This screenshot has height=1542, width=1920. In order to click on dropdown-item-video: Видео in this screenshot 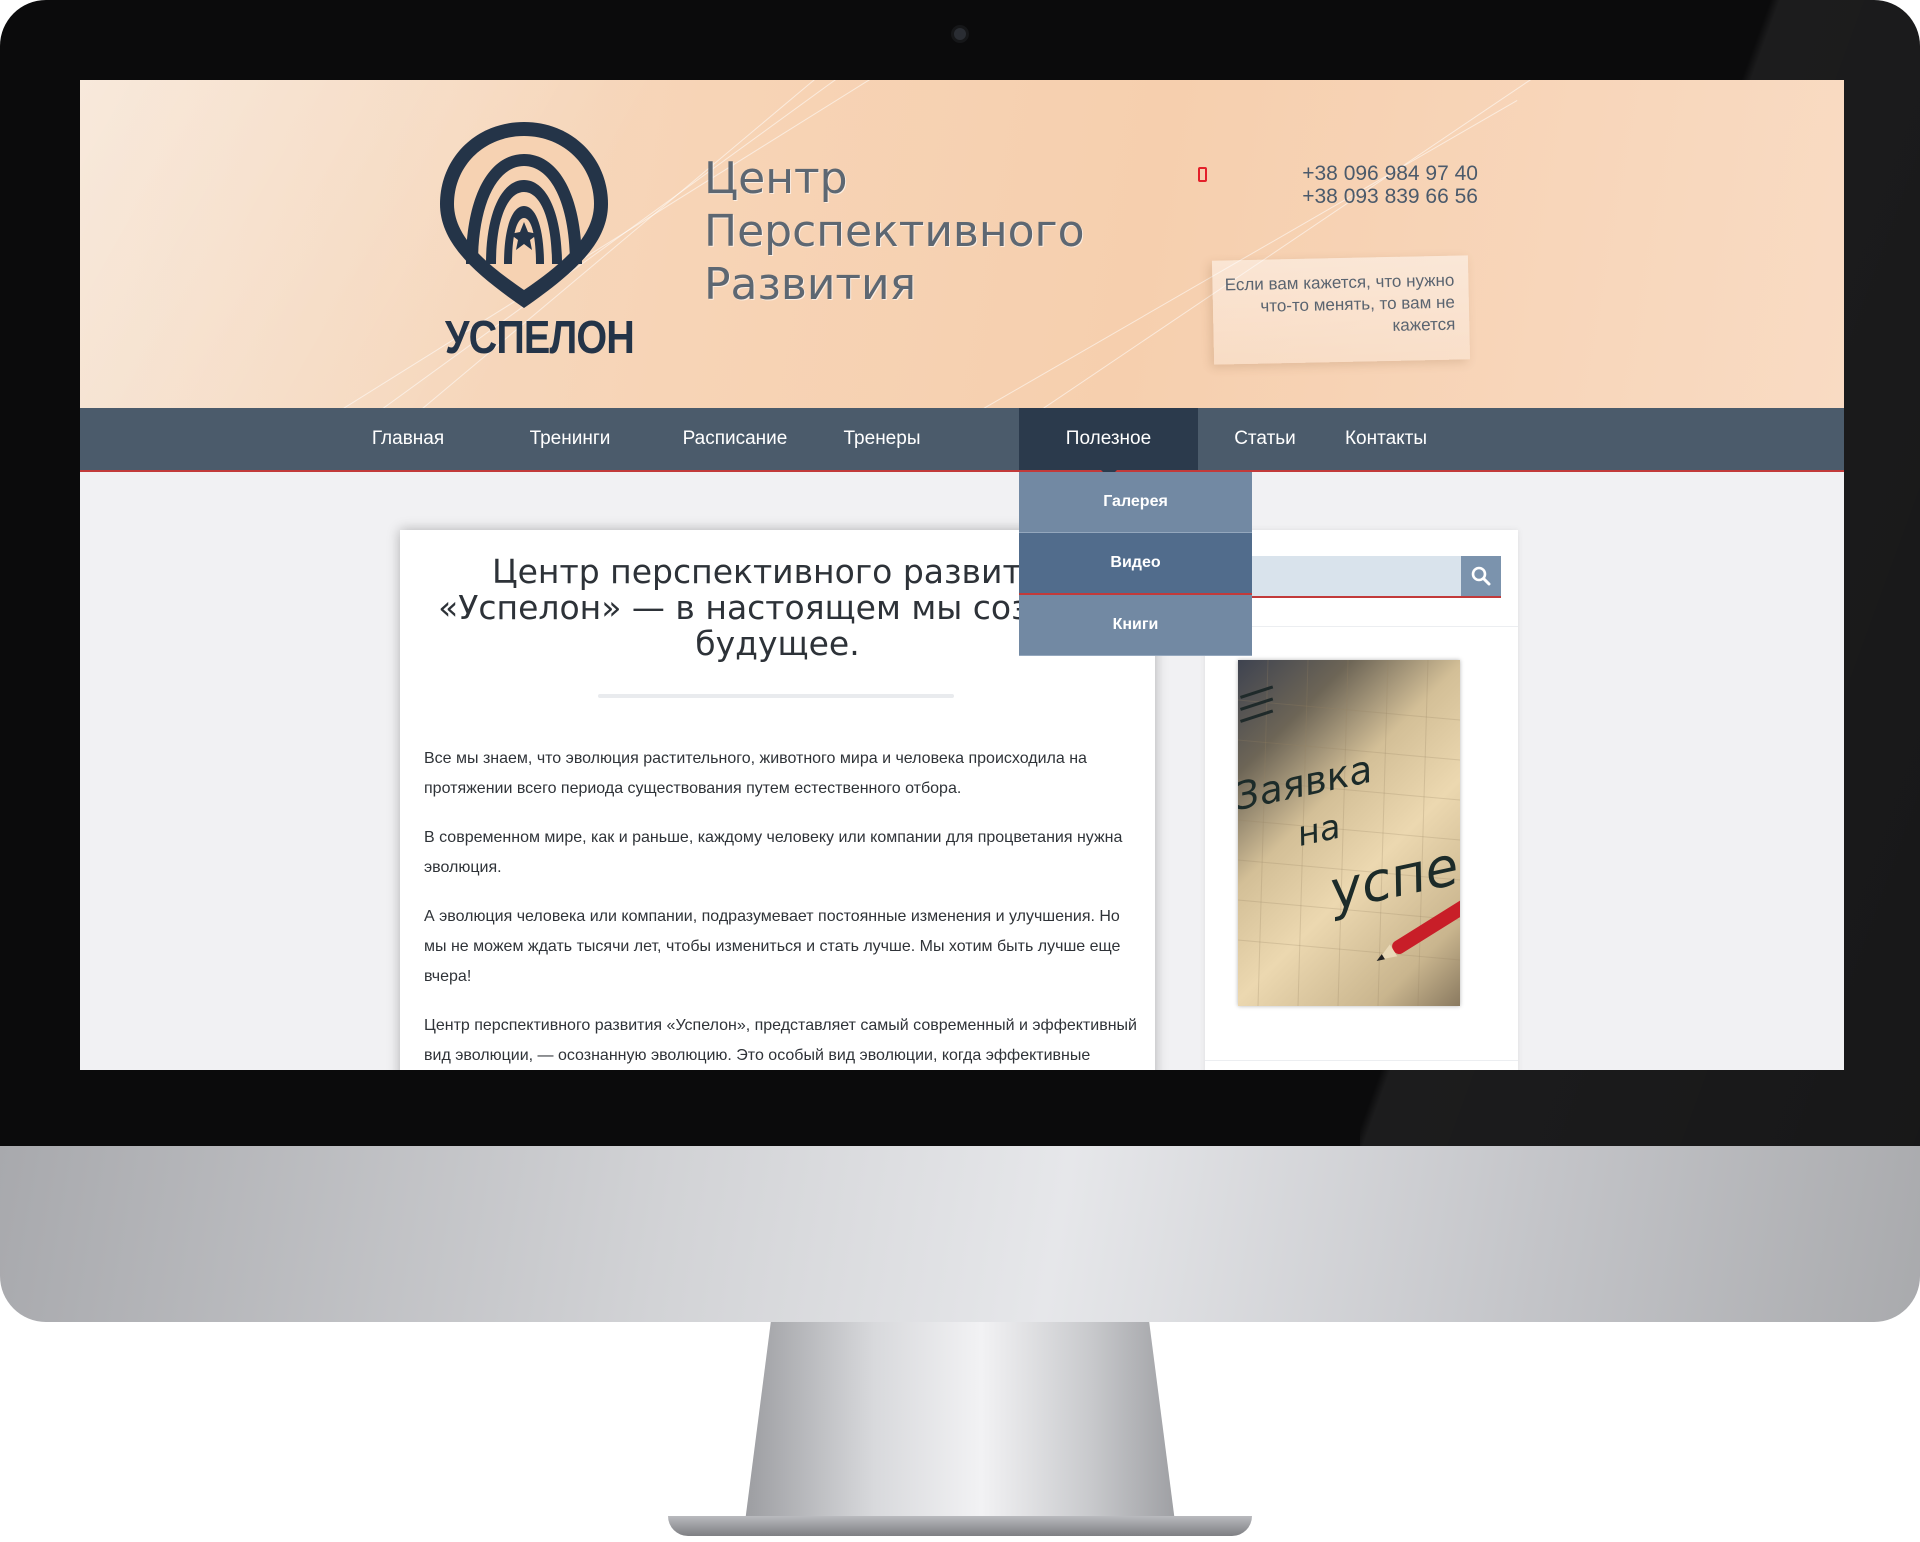, I will do `click(1135, 564)`.